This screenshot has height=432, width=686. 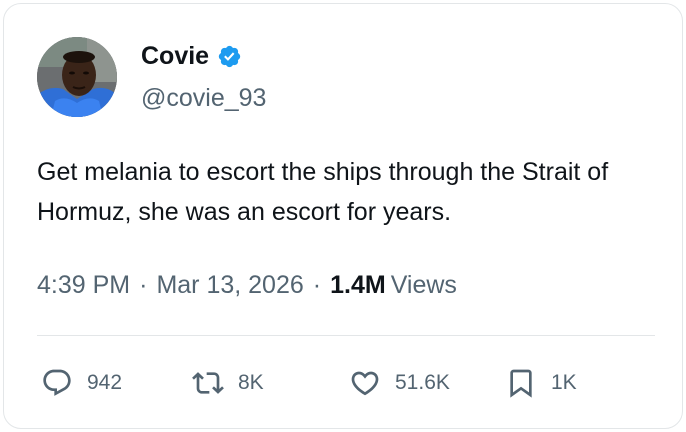 I want to click on repost-button: 8K, so click(x=228, y=383).